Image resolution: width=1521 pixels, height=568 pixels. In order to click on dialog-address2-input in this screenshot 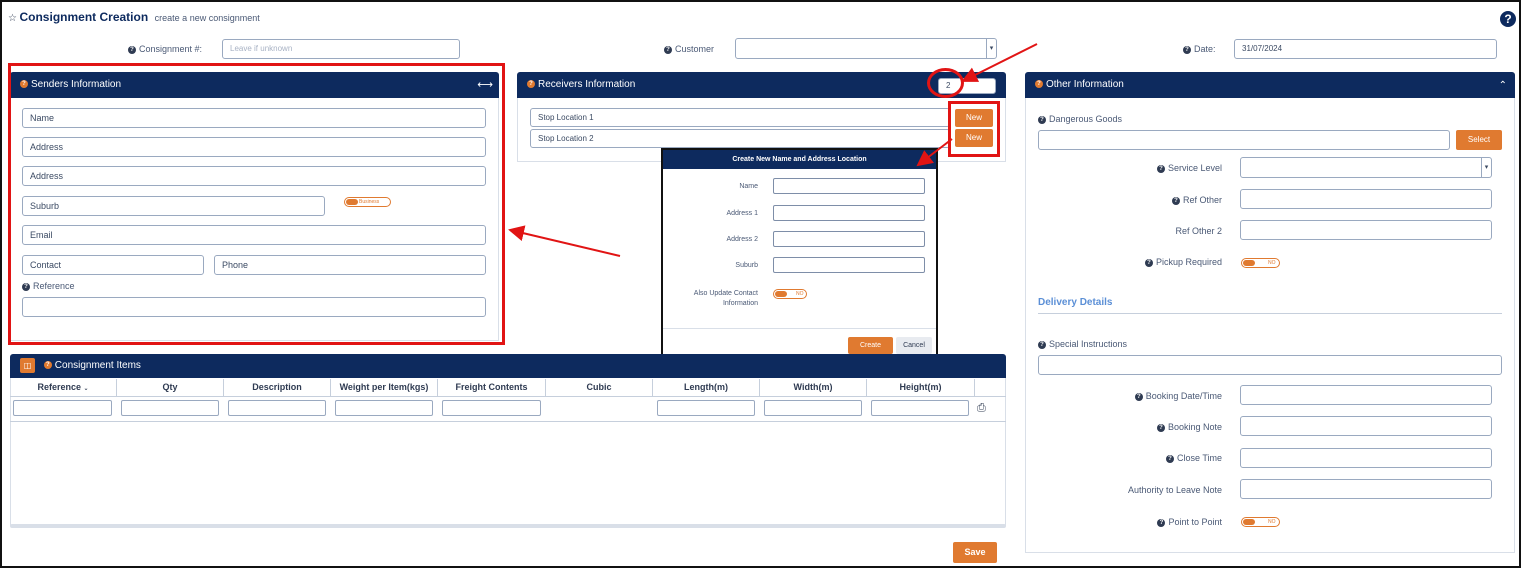, I will do `click(849, 239)`.